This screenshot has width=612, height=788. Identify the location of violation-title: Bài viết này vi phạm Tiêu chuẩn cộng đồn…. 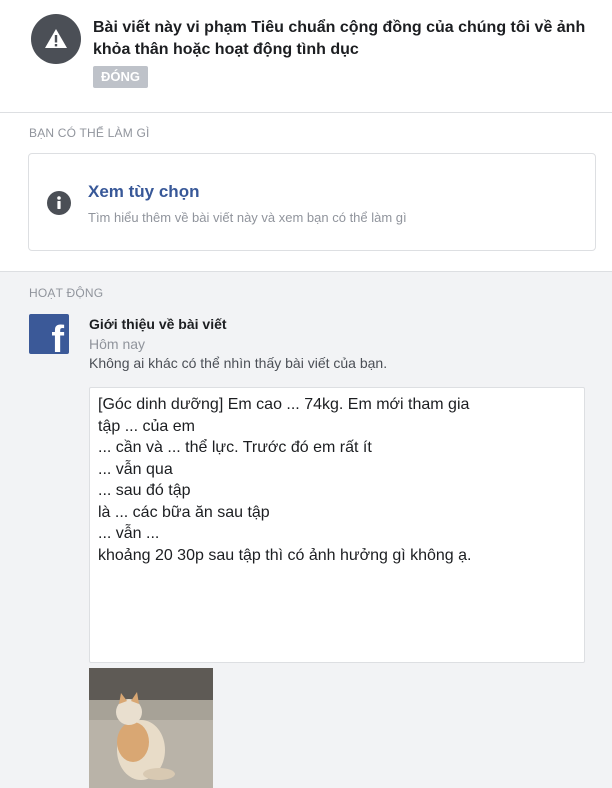
(339, 38).